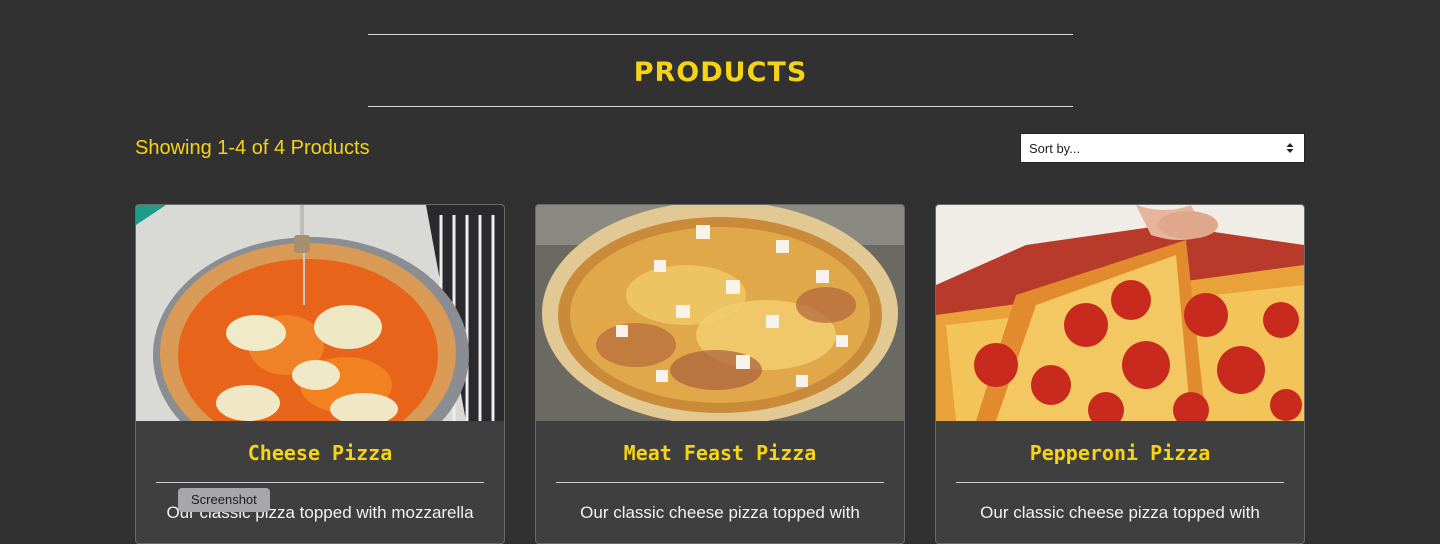 This screenshot has width=1440, height=544. I want to click on product-title: Cheese Pizza, so click(320, 453).